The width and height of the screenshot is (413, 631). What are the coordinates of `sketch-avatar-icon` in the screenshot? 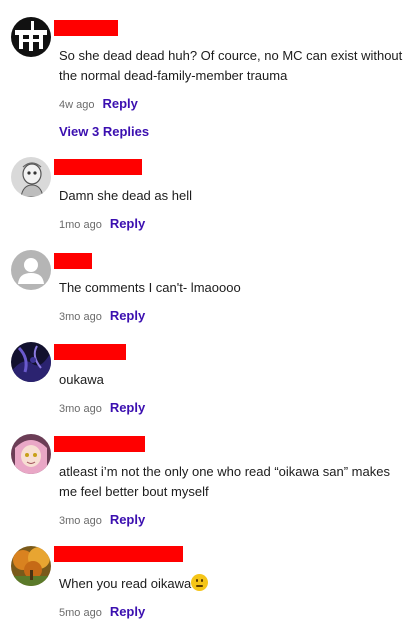 It's located at (31, 177).